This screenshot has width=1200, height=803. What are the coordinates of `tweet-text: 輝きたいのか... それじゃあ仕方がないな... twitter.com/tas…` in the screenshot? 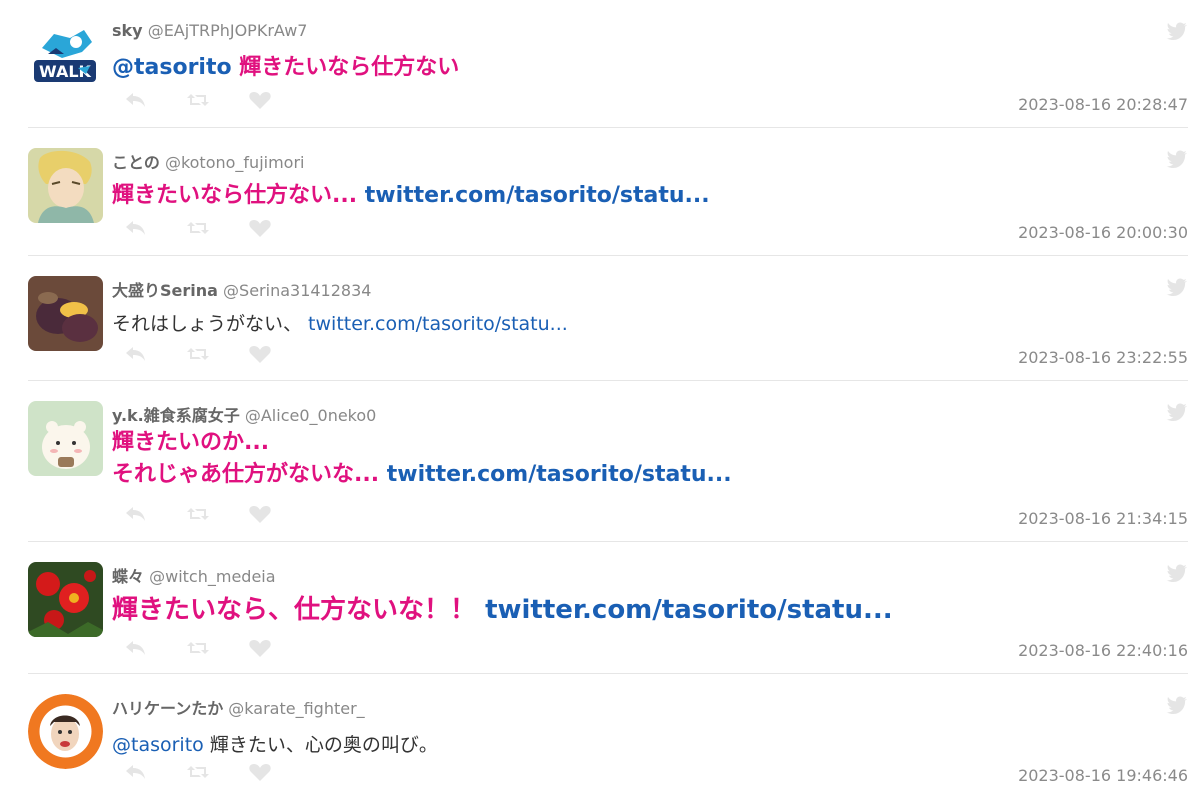 It's located at (422, 459).